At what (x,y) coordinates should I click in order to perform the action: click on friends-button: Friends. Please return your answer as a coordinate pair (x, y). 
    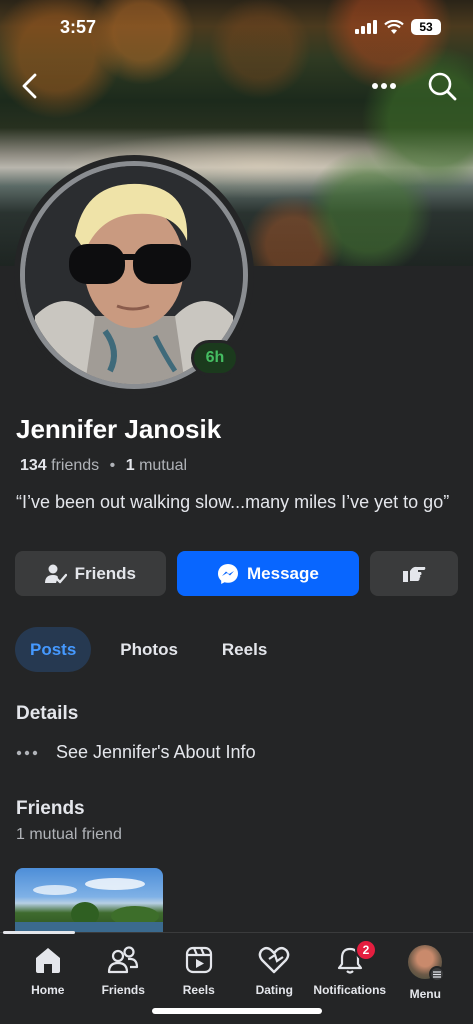
    Looking at the image, I should click on (90, 573).